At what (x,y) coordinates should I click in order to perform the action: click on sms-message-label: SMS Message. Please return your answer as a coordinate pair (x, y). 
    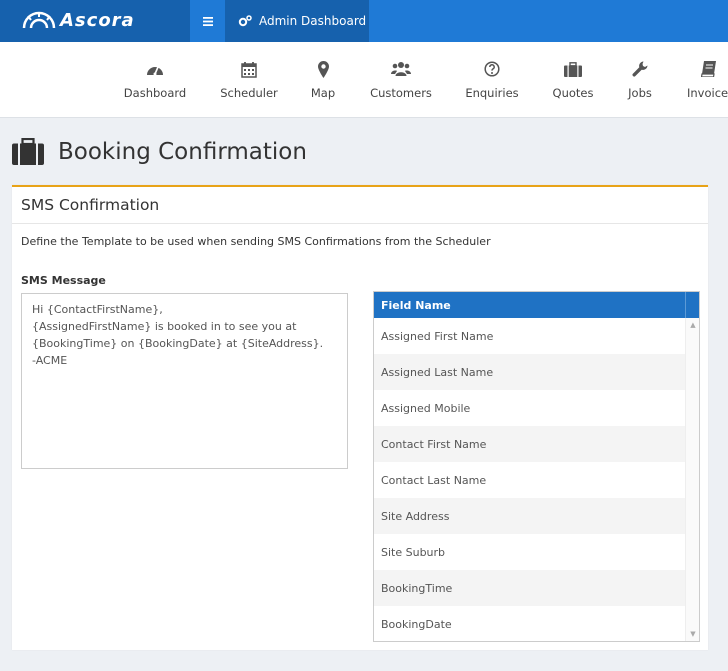
    Looking at the image, I should click on (63, 280).